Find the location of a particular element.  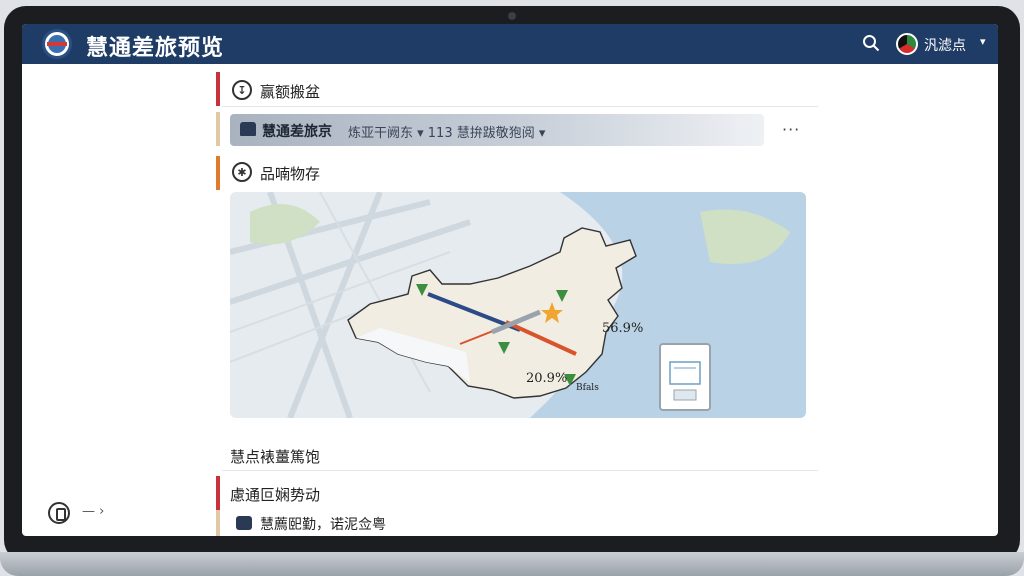

gear-icon: ✱ is located at coordinates (242, 172).